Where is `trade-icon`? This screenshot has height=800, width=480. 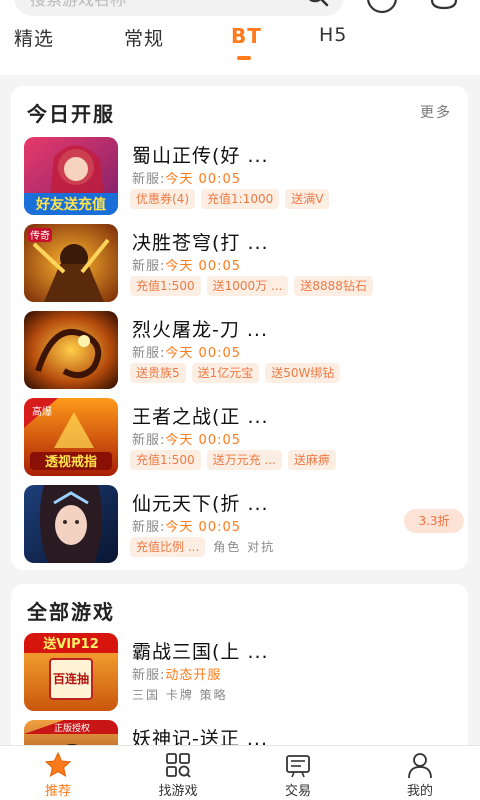 trade-icon is located at coordinates (298, 766).